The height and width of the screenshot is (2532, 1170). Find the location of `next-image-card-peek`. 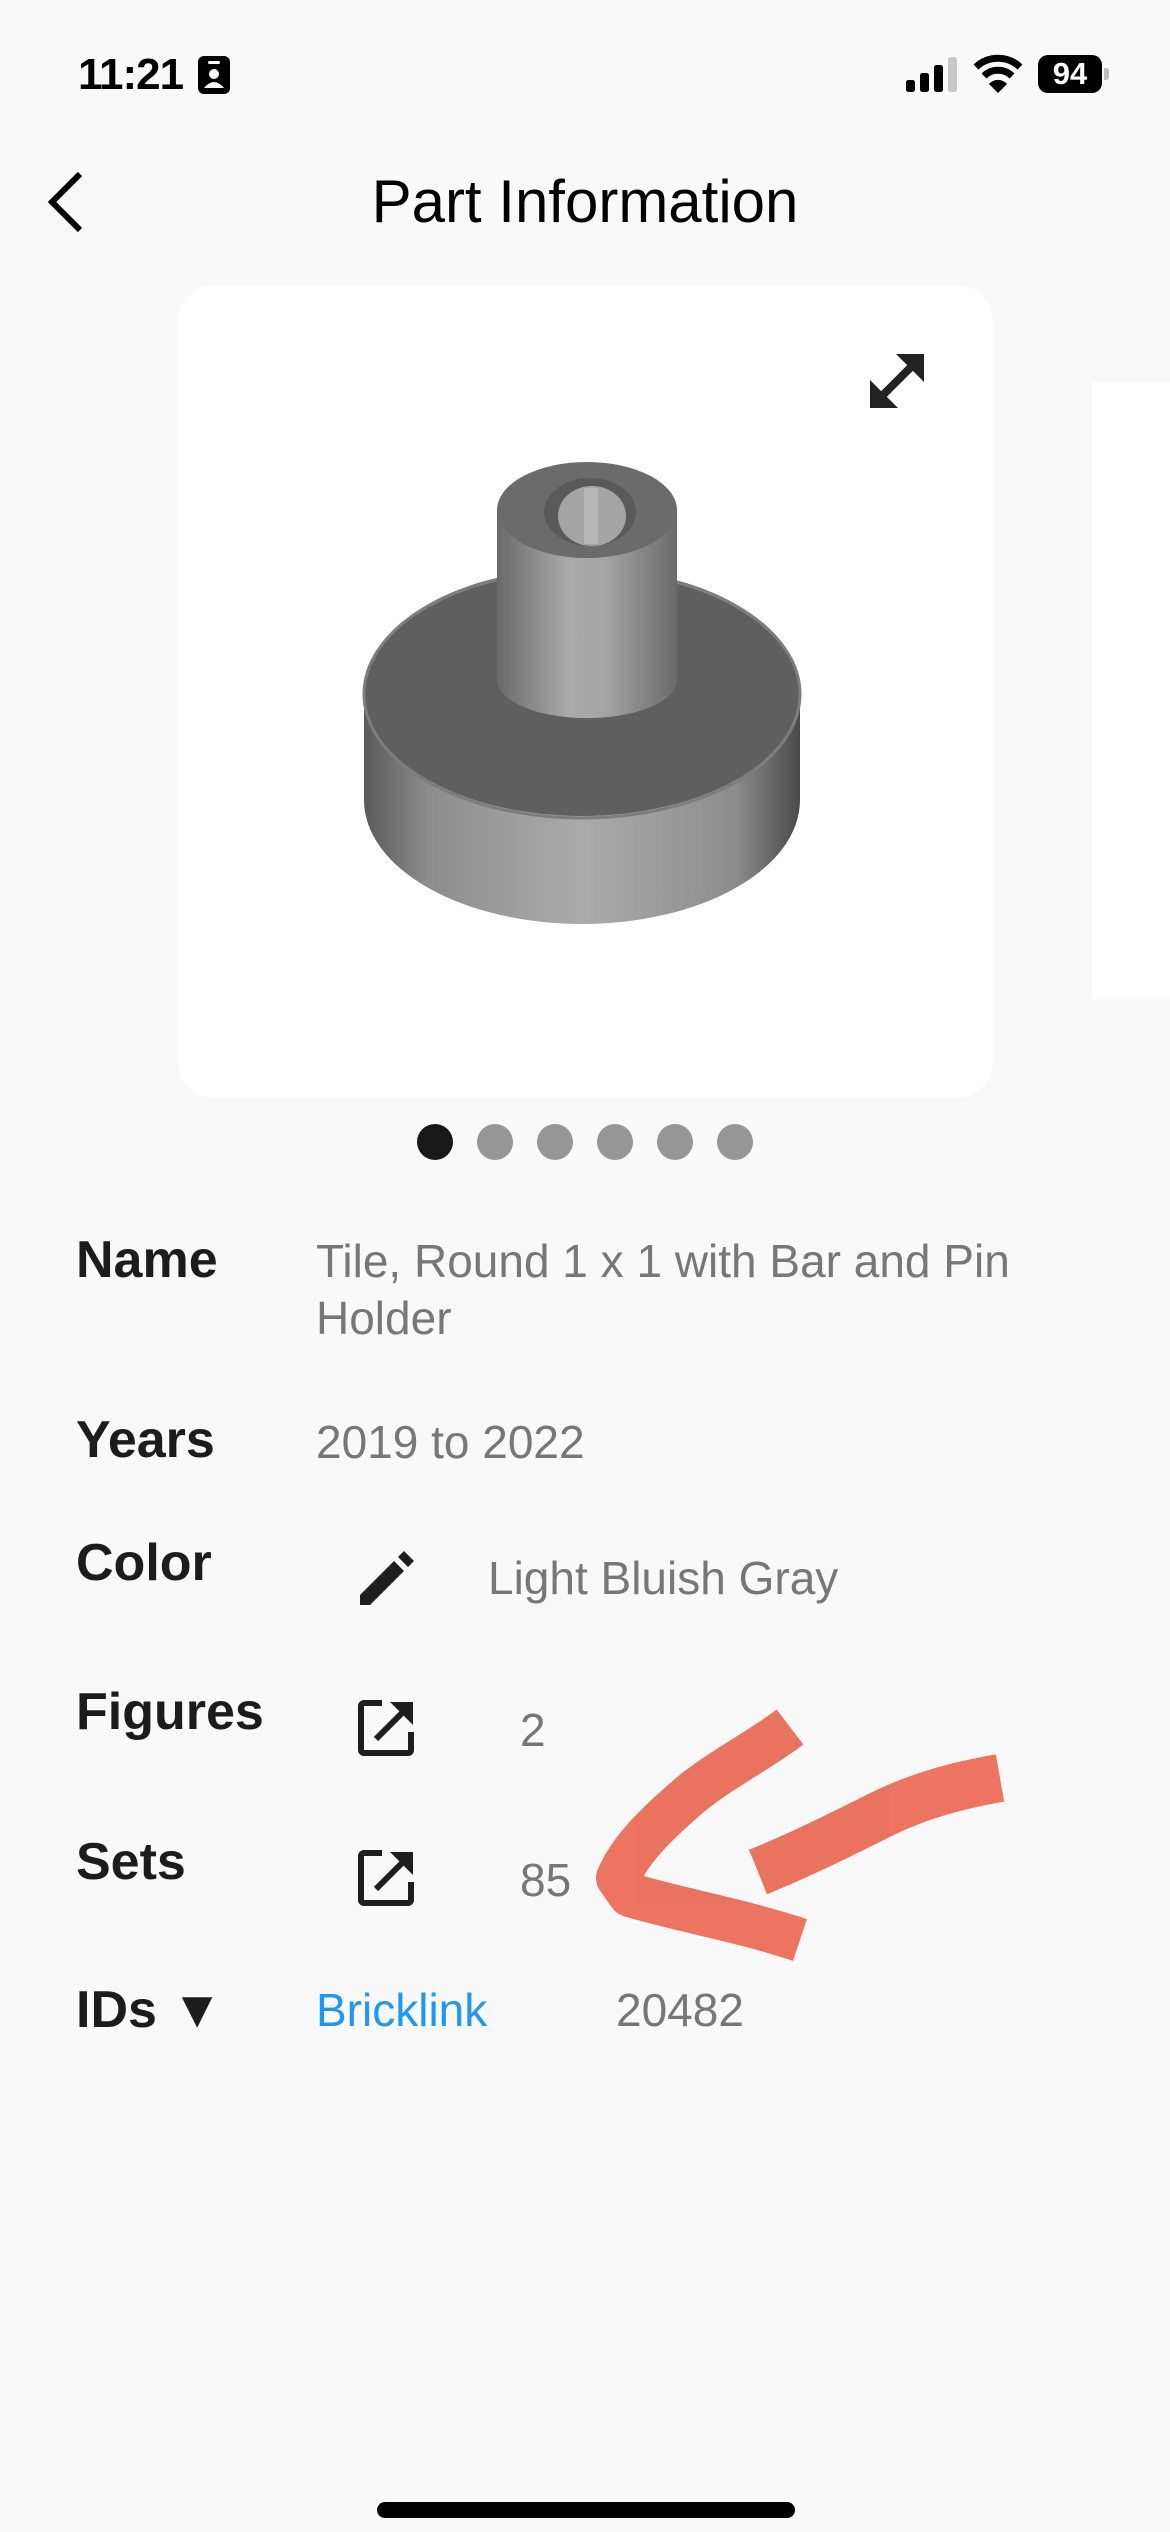

next-image-card-peek is located at coordinates (1131, 690).